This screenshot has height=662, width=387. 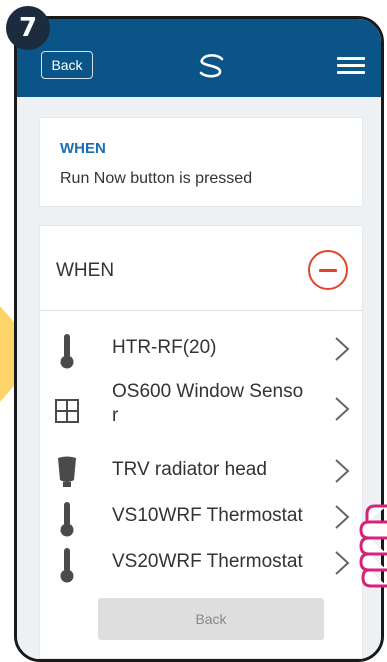 I want to click on pointing-hand-icon, so click(x=373, y=546).